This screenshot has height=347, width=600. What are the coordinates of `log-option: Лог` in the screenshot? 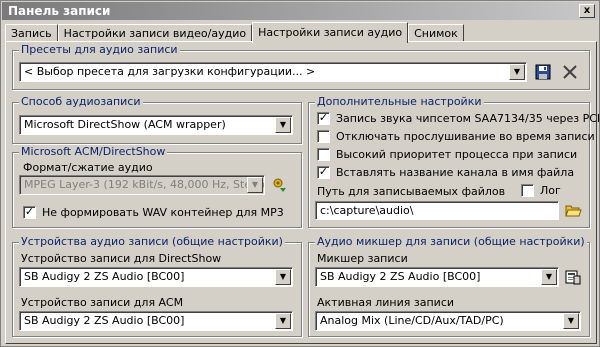 It's located at (541, 190).